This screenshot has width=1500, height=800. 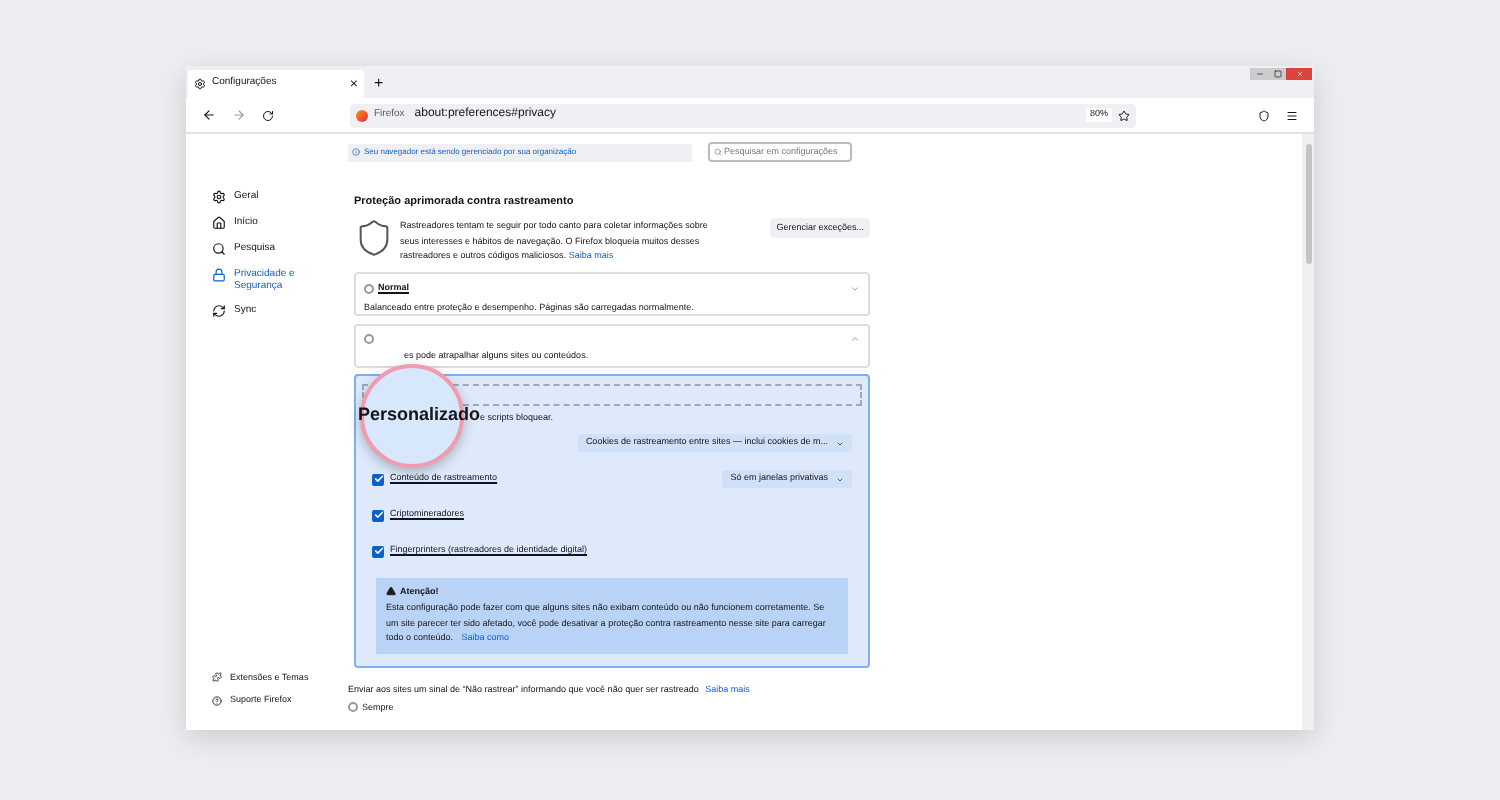 What do you see at coordinates (379, 84) in the screenshot?
I see `new-tab-button: +` at bounding box center [379, 84].